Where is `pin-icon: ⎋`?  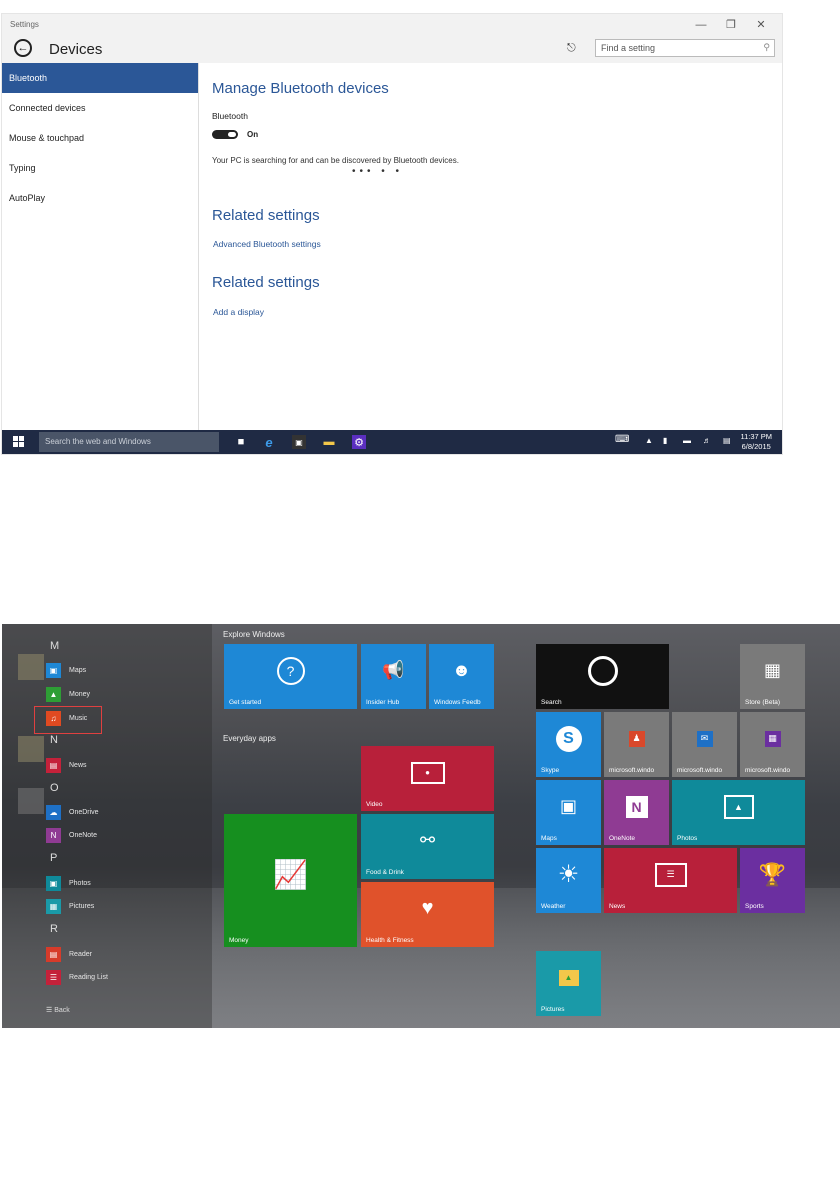 pin-icon: ⎋ is located at coordinates (571, 48).